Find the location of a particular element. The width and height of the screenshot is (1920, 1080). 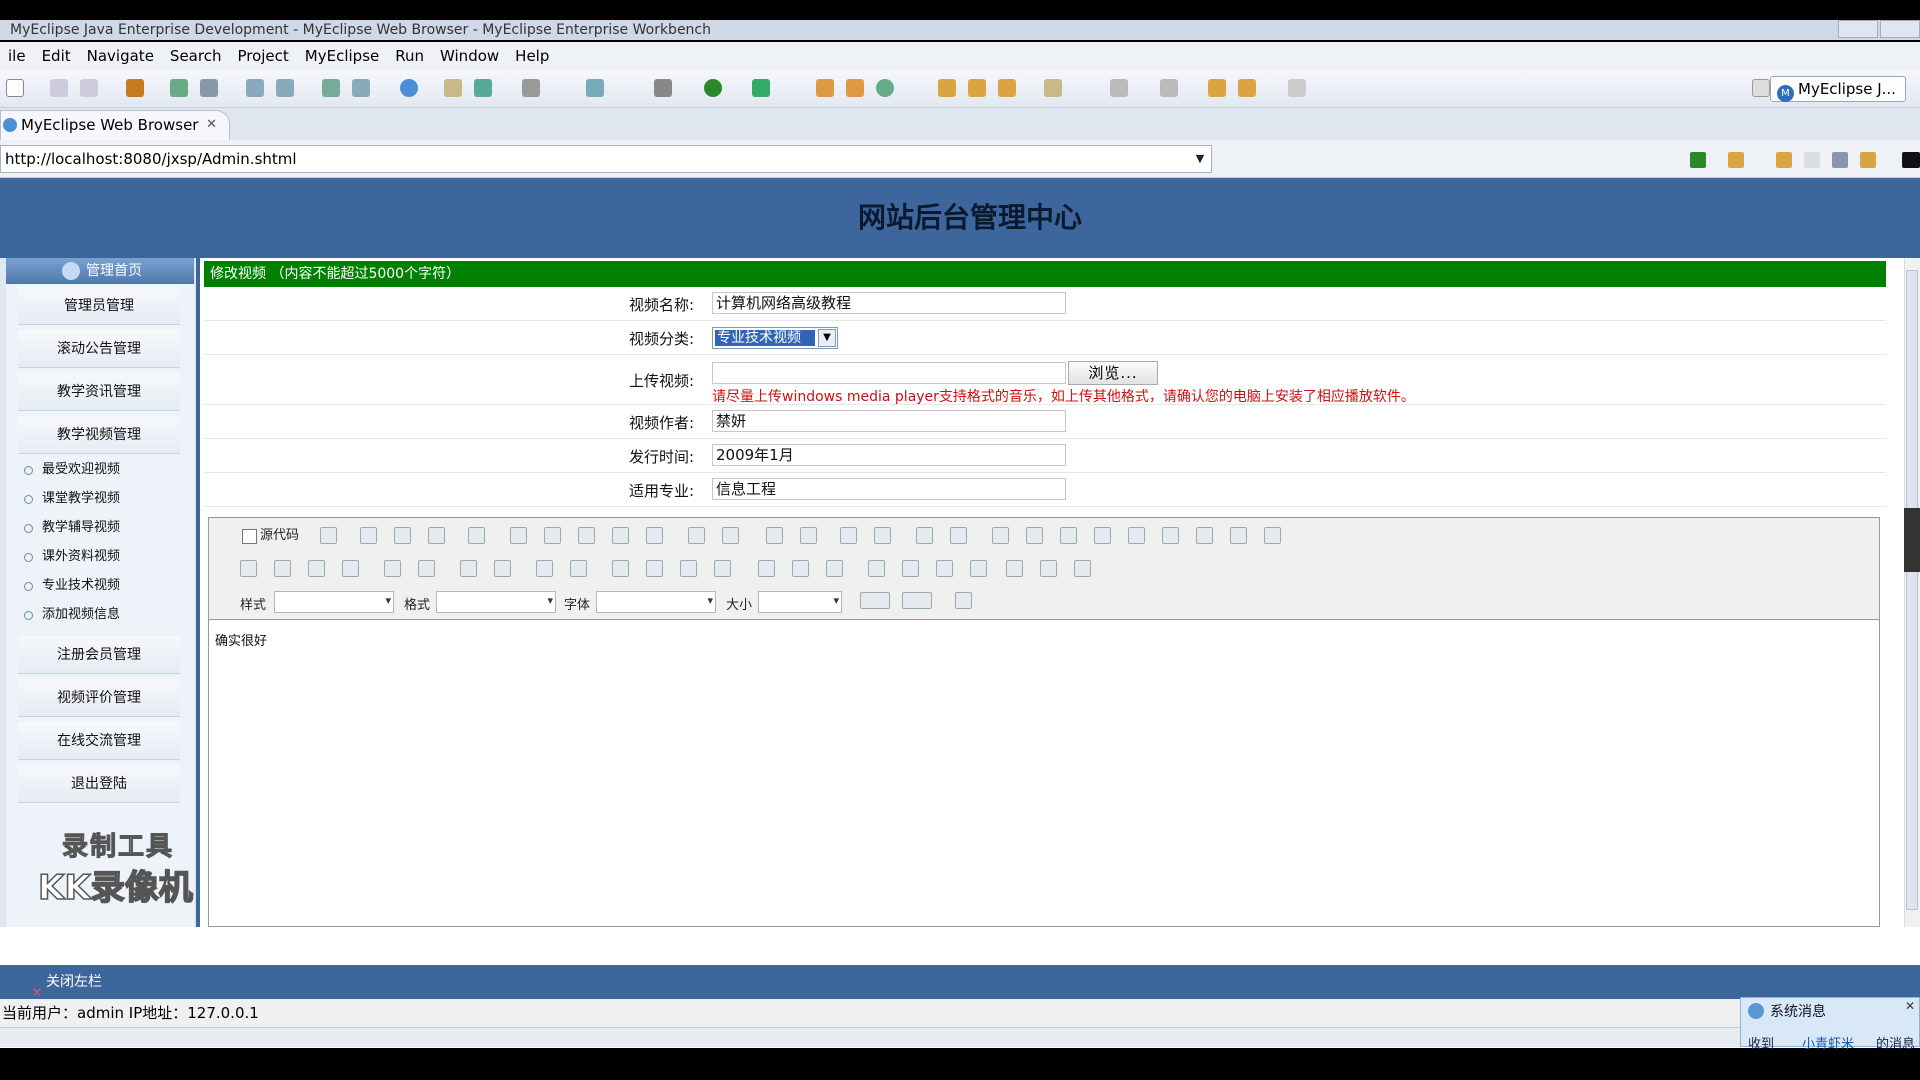

category-select: 专业技术视频 ▼ is located at coordinates (775, 338).